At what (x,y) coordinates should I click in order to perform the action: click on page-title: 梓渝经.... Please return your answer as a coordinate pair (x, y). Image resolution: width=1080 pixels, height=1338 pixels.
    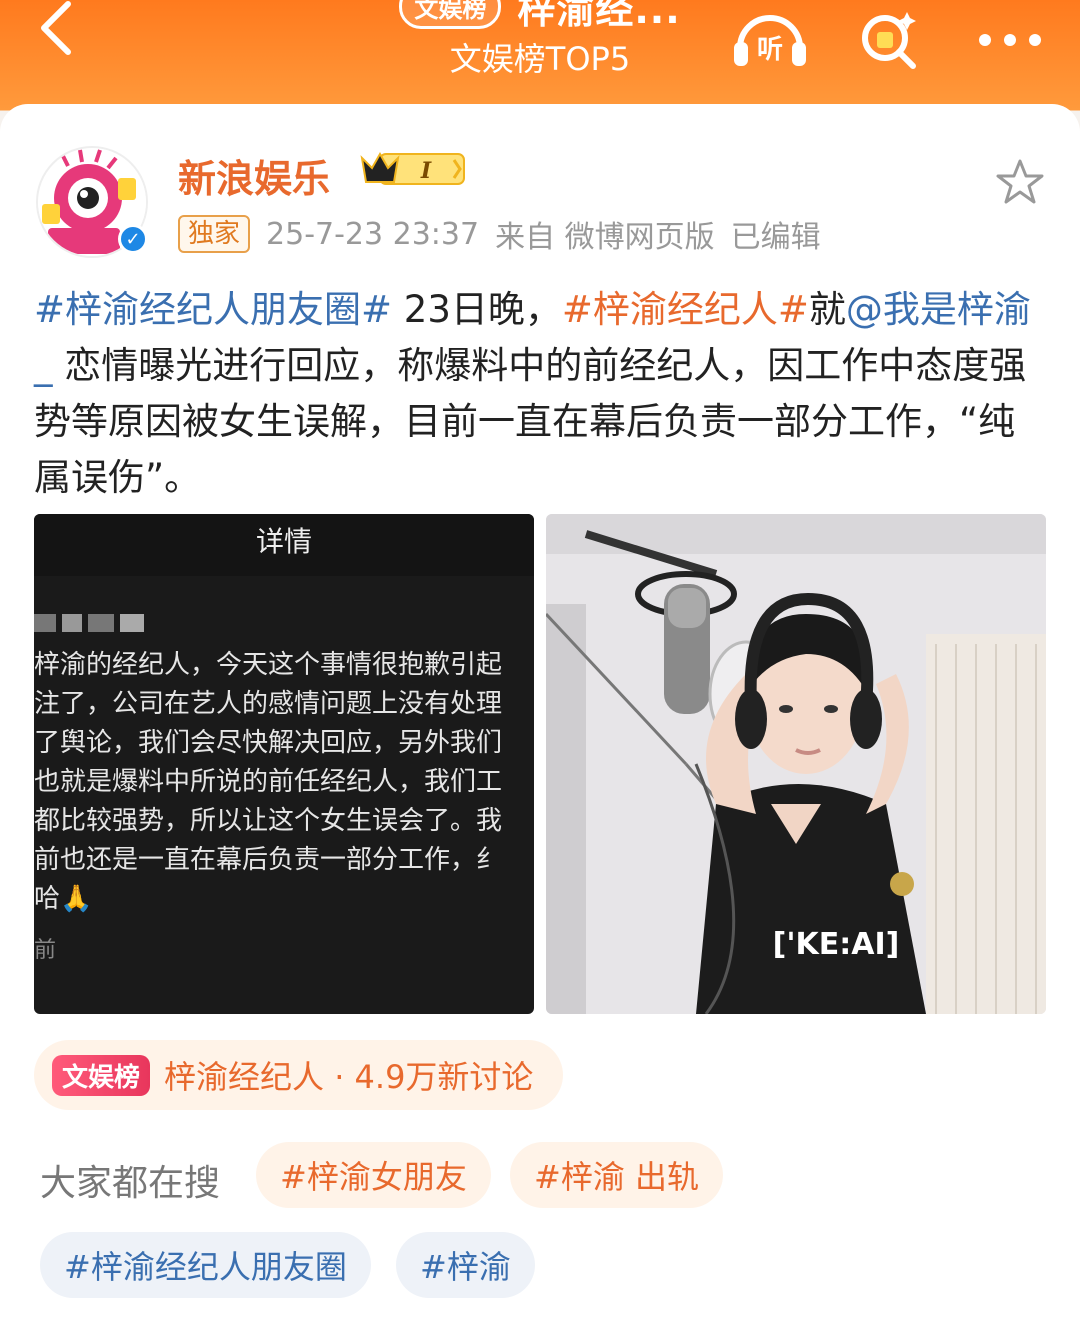
    Looking at the image, I should click on (599, 16).